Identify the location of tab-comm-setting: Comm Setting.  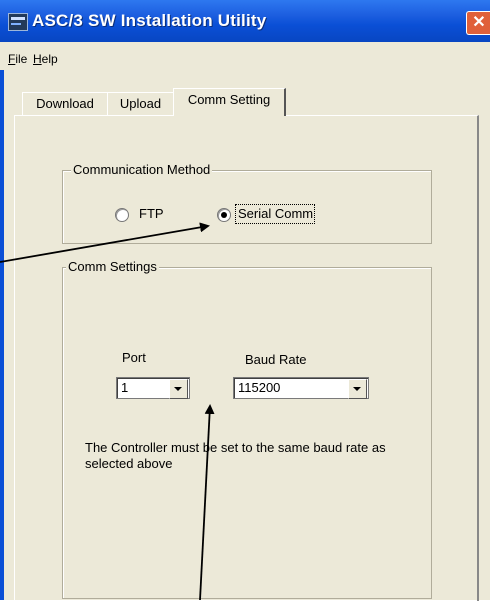
(229, 102).